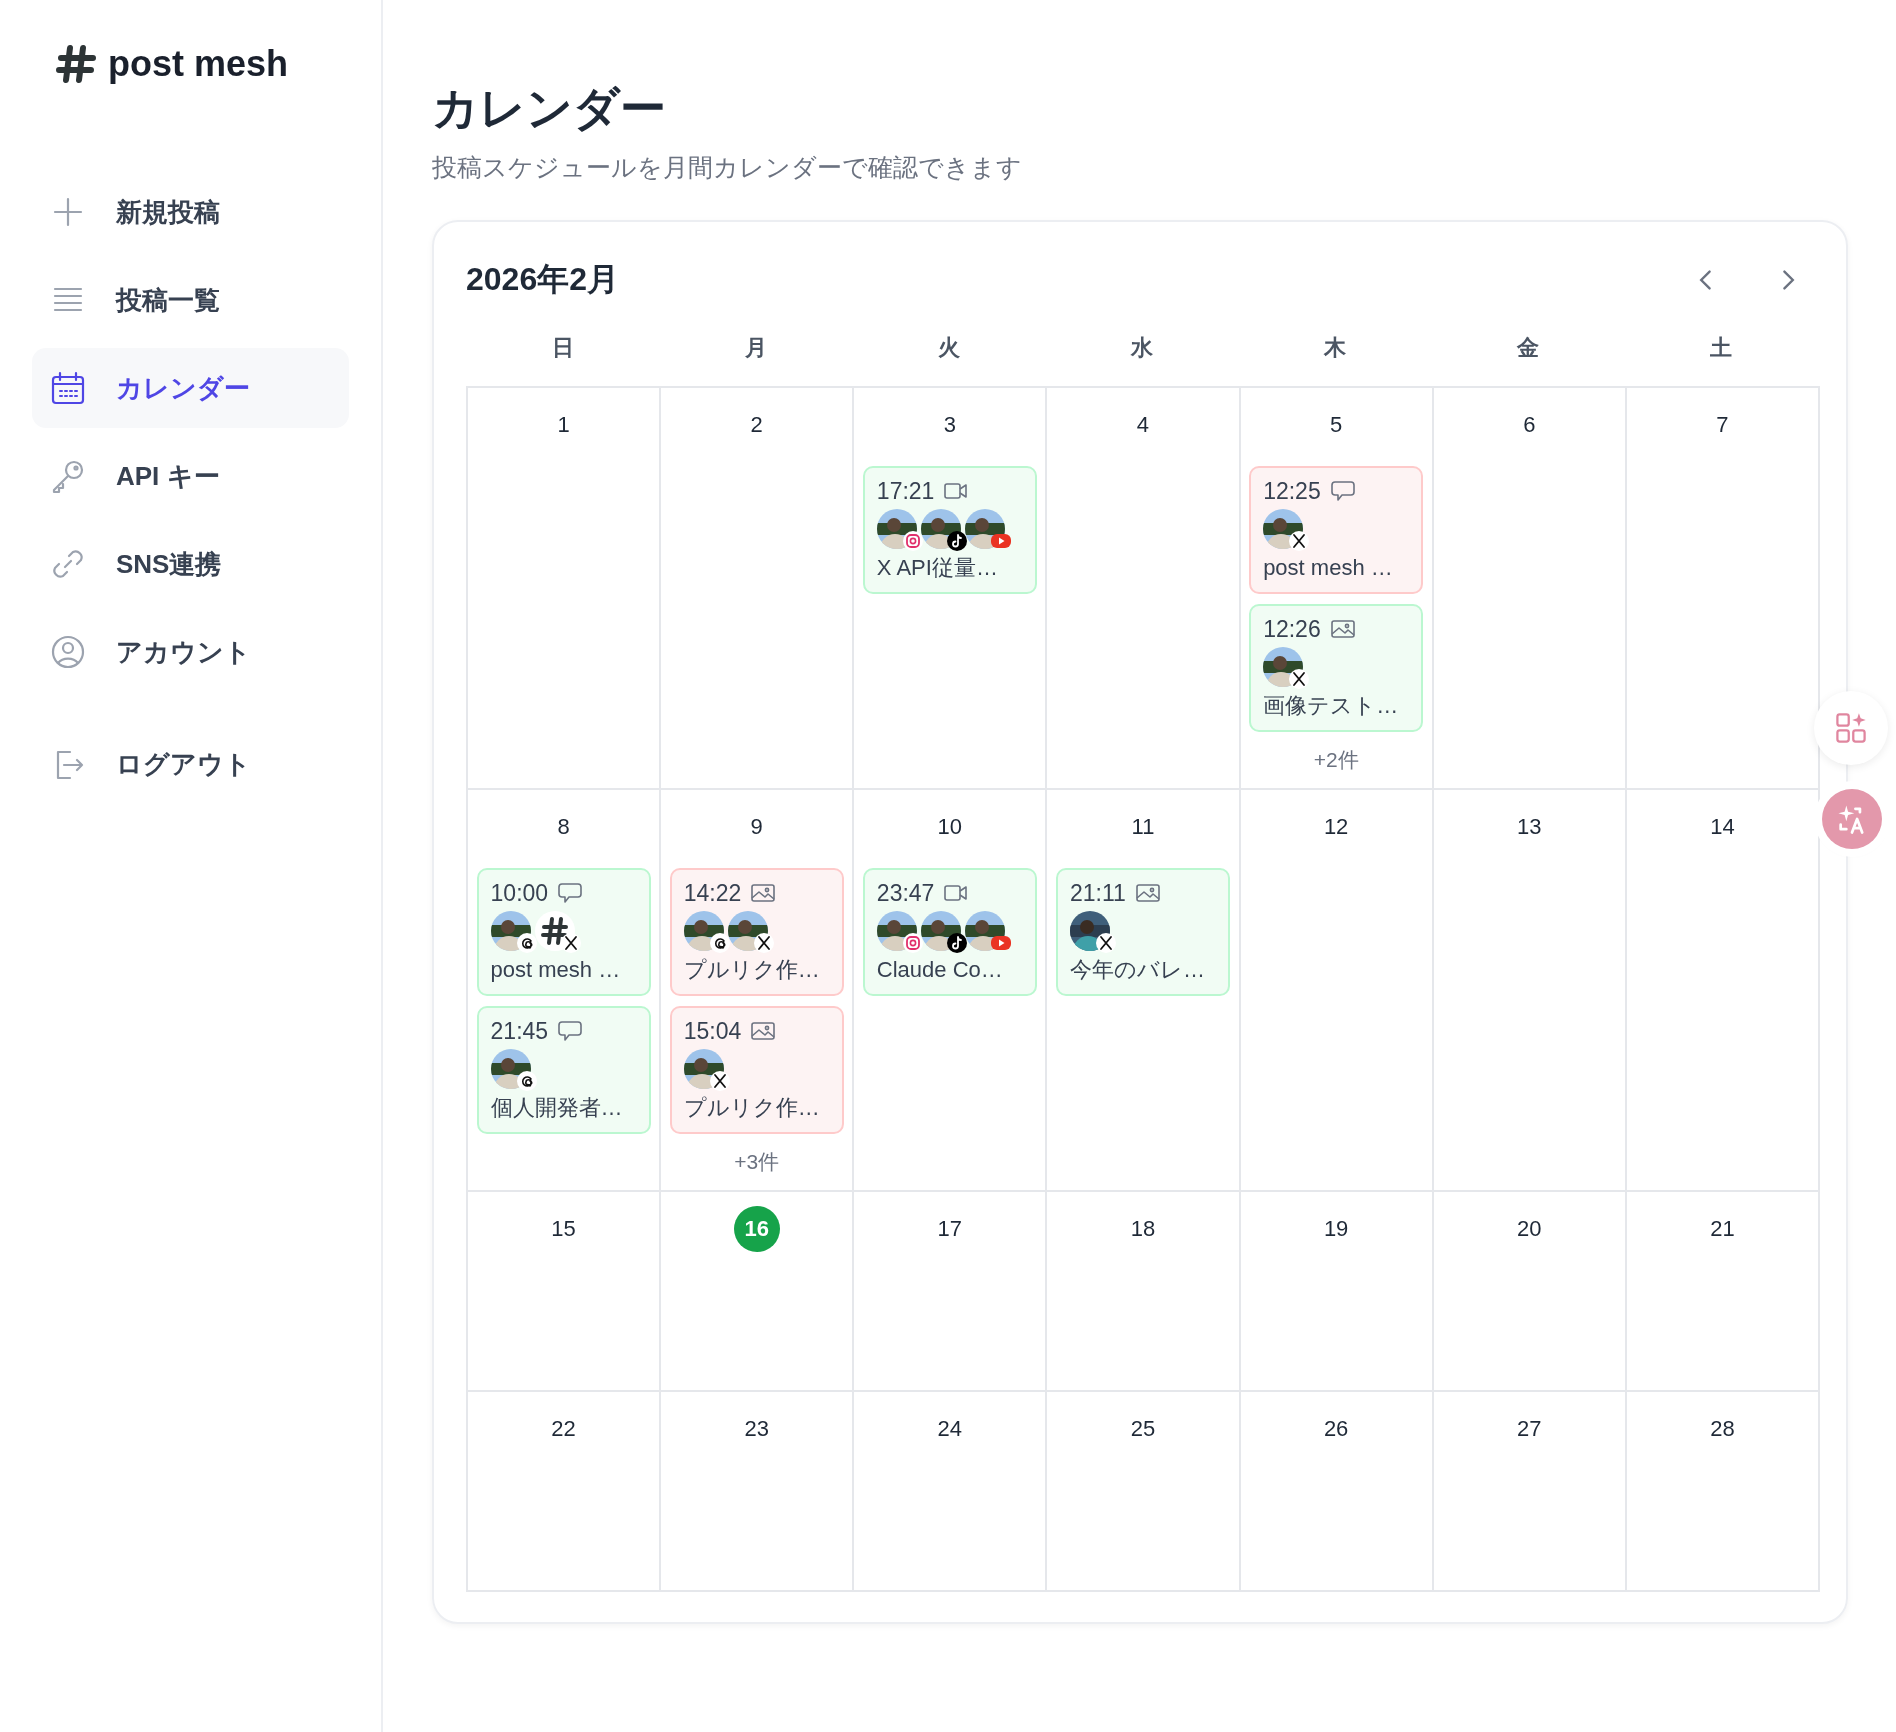 The height and width of the screenshot is (1732, 1896). Describe the element at coordinates (1335, 348) in the screenshot. I see `weekday-label: 木` at that location.